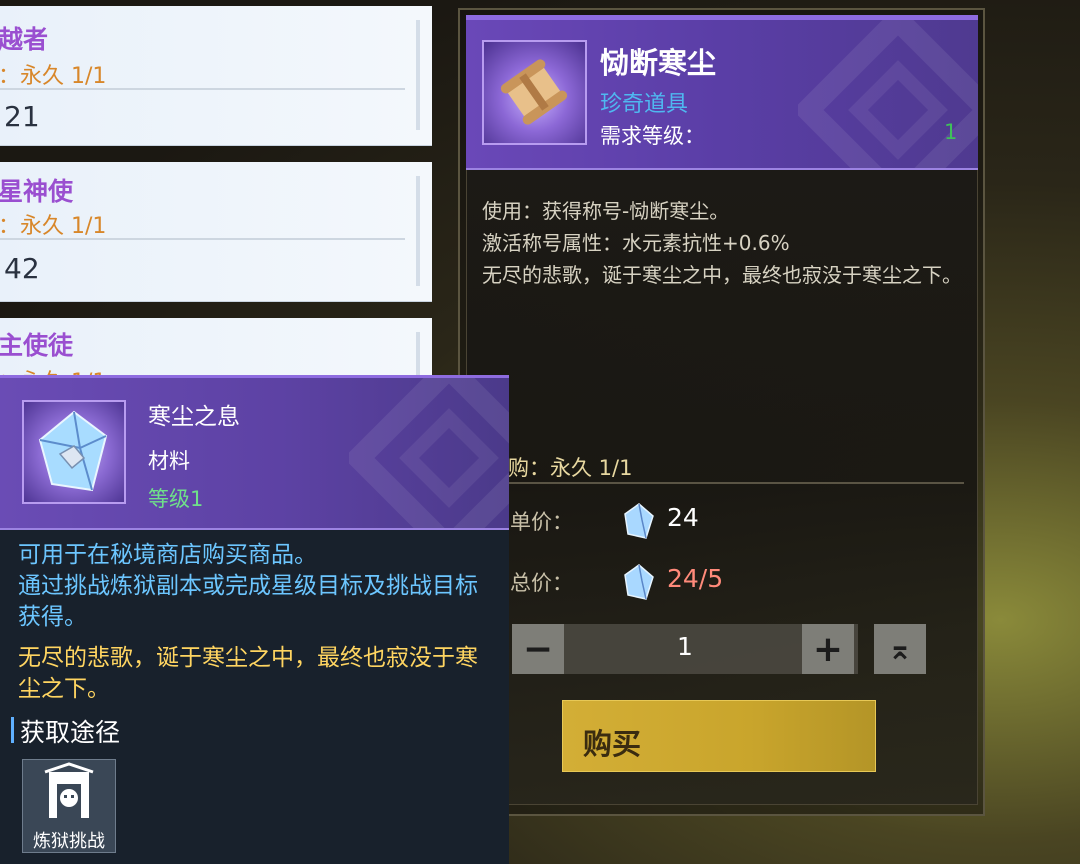  Describe the element at coordinates (22, 116) in the screenshot. I see `item-price: 21` at that location.